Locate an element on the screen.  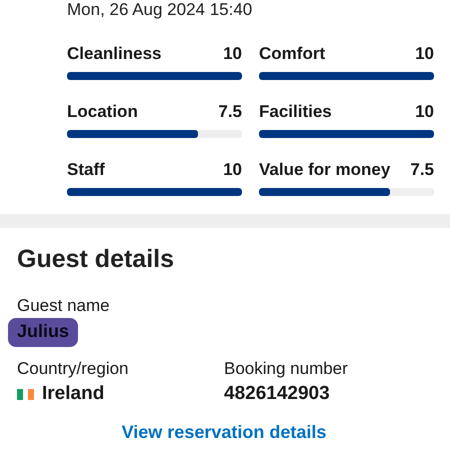
rating-label: Value for money is located at coordinates (324, 170).